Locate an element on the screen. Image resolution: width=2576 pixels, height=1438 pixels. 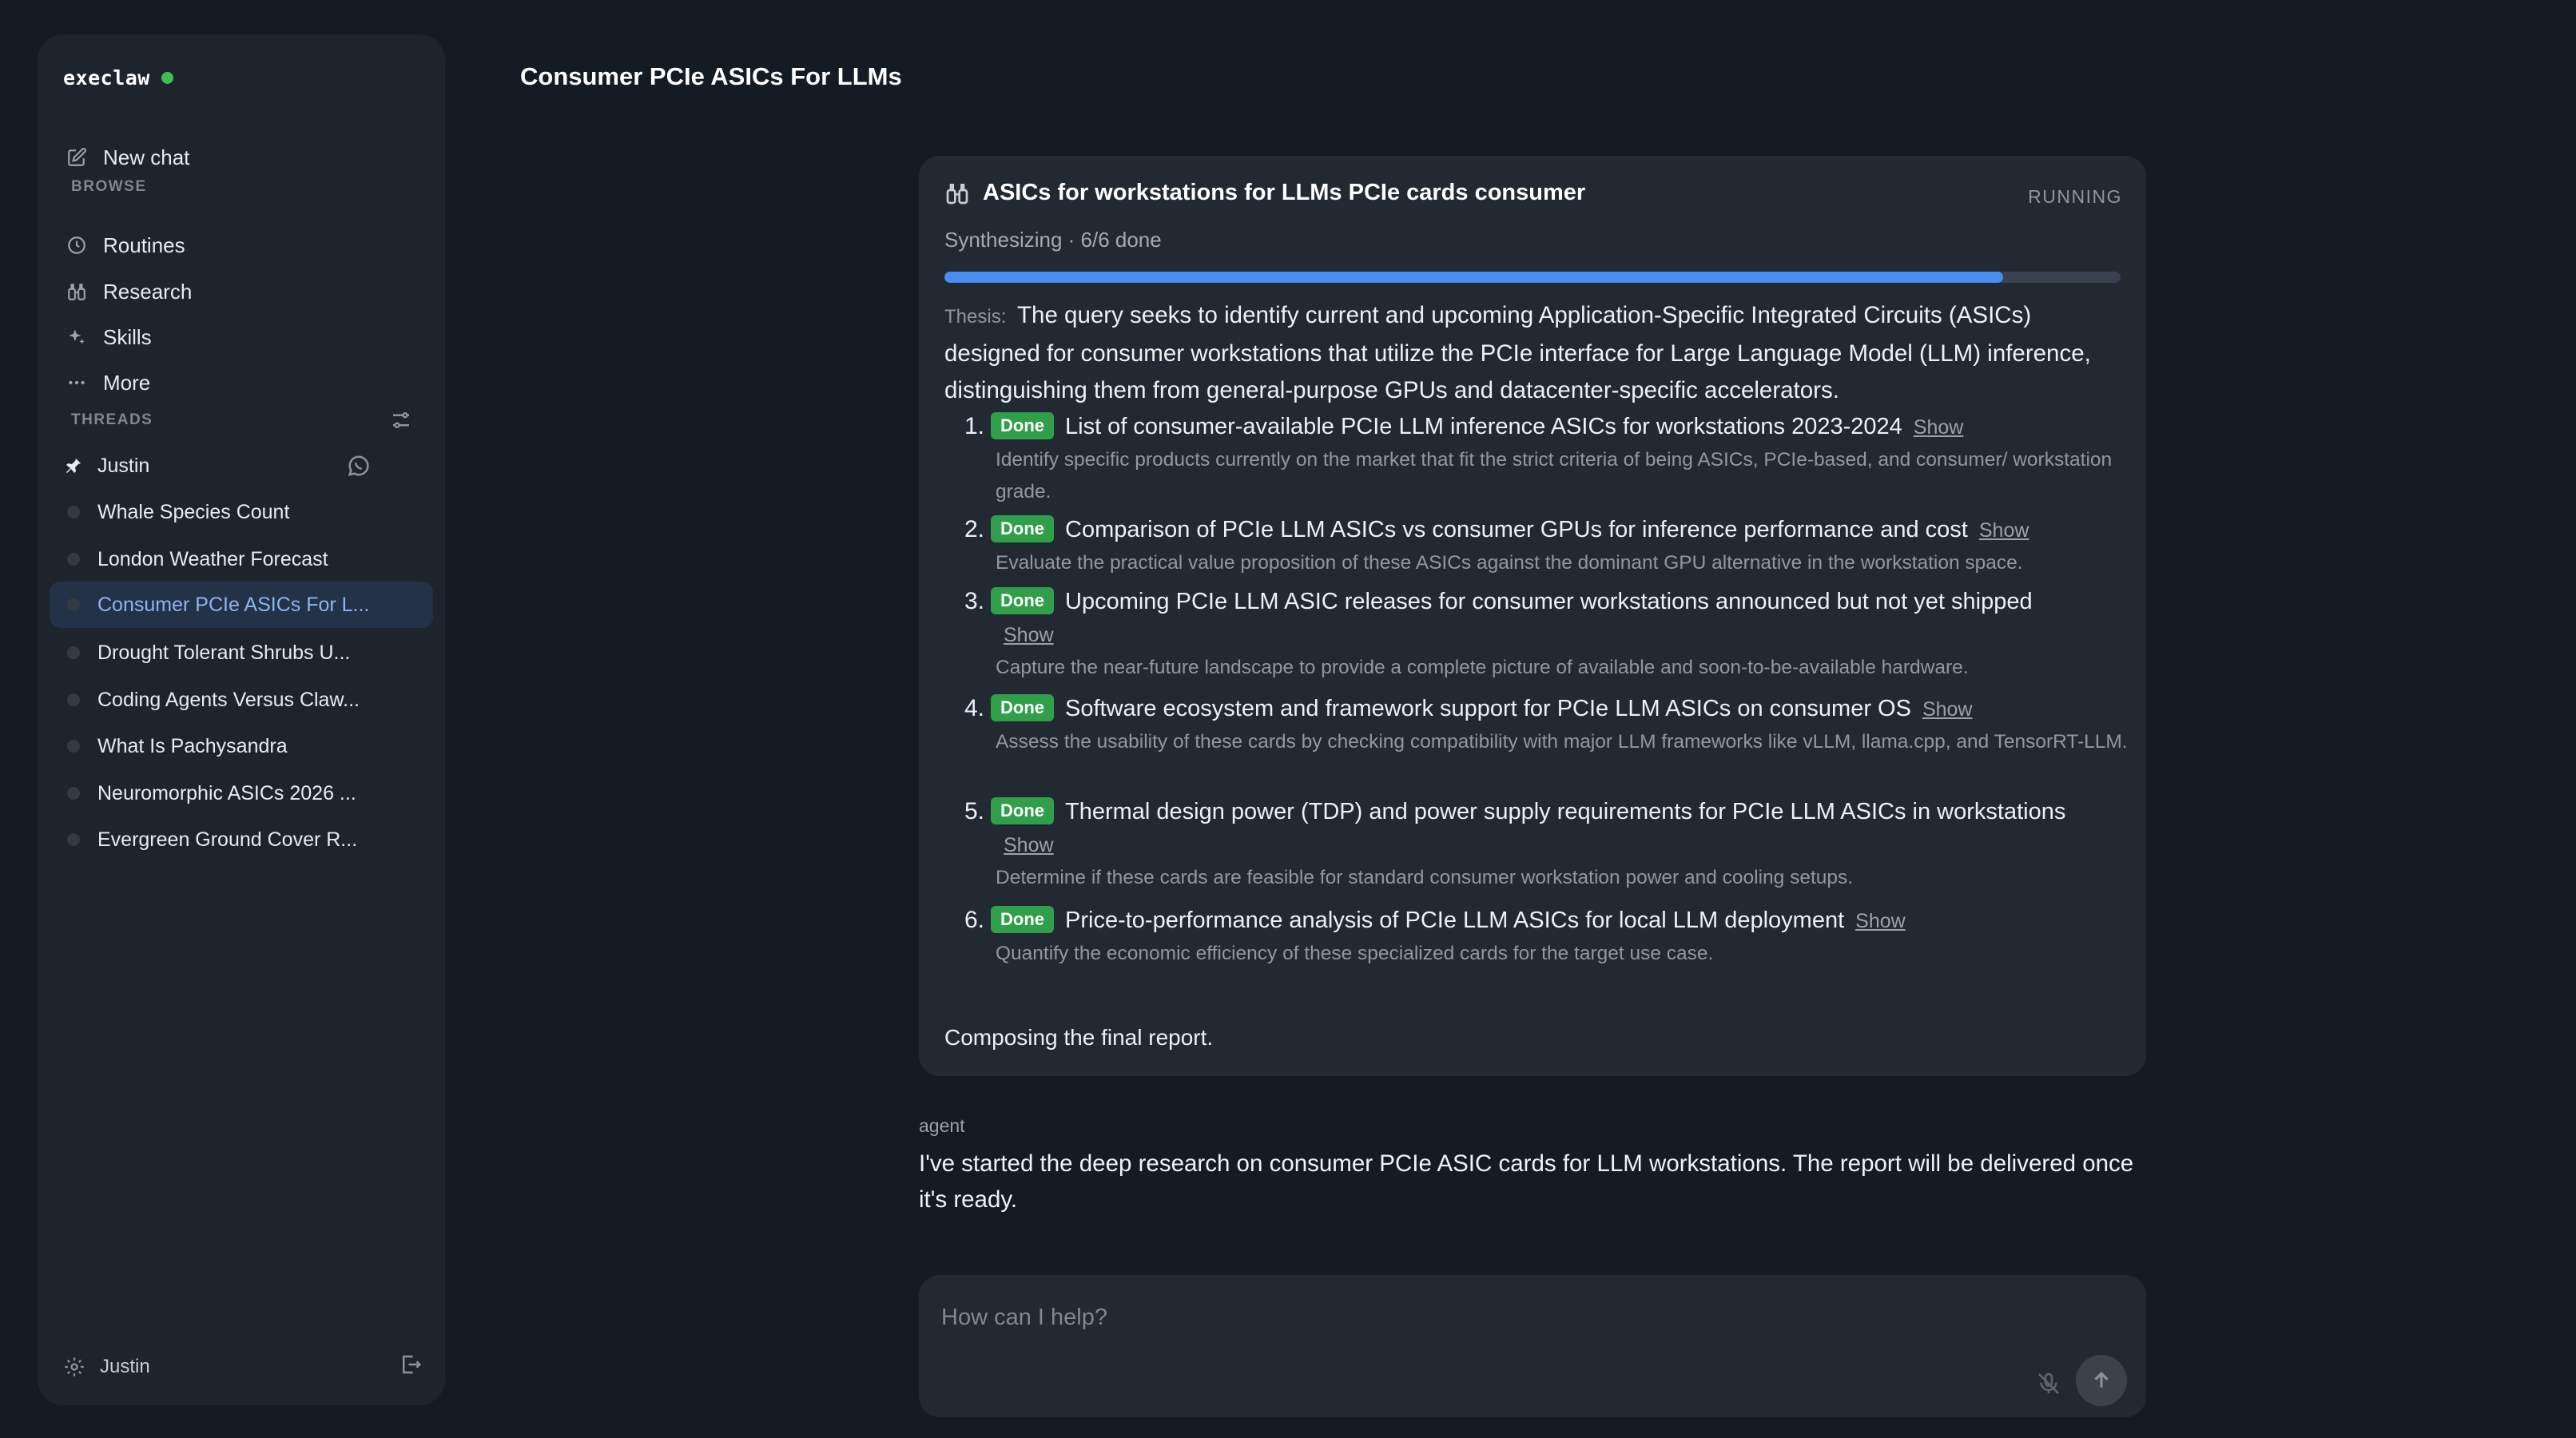
thread-item: Whale Species Count is located at coordinates (241, 512).